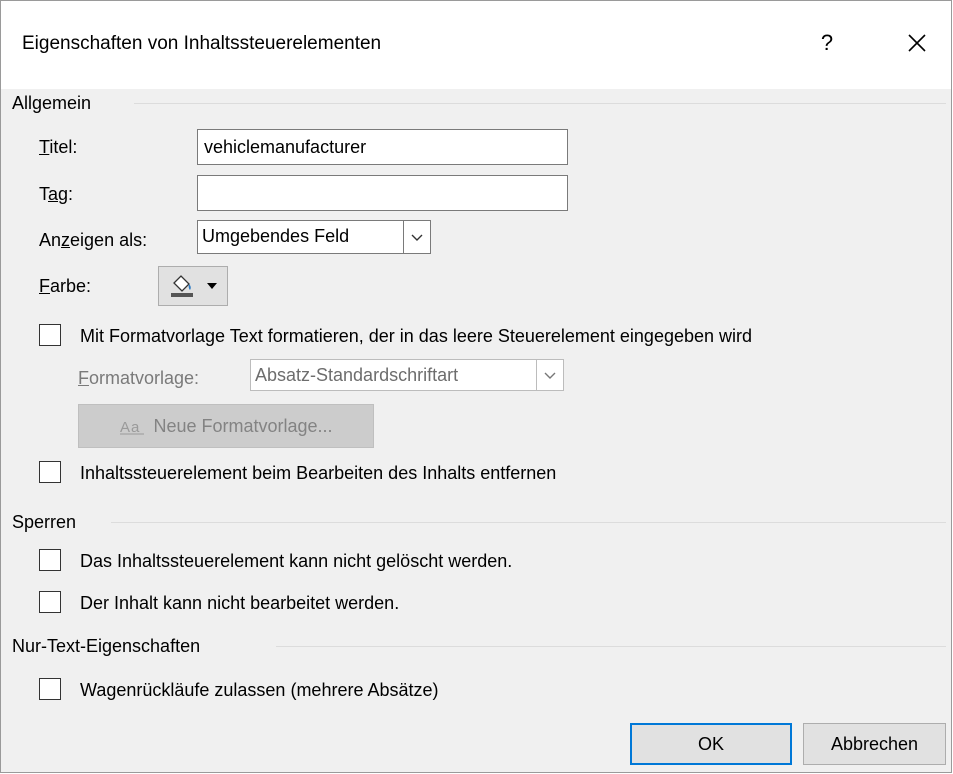 The width and height of the screenshot is (953, 774). I want to click on group-plain-text-header: Nur-Text-Eigenschaften, so click(106, 646).